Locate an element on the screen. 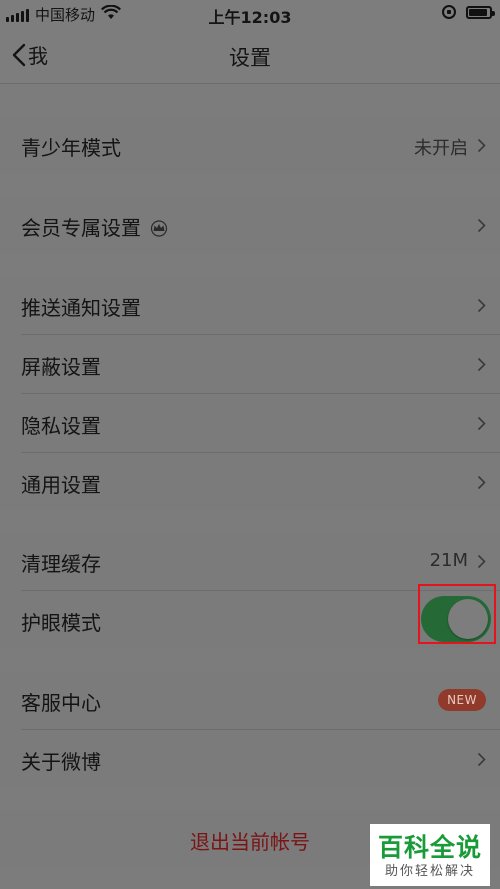 Image resolution: width=500 pixels, height=889 pixels. page-title: 设置 is located at coordinates (250, 58).